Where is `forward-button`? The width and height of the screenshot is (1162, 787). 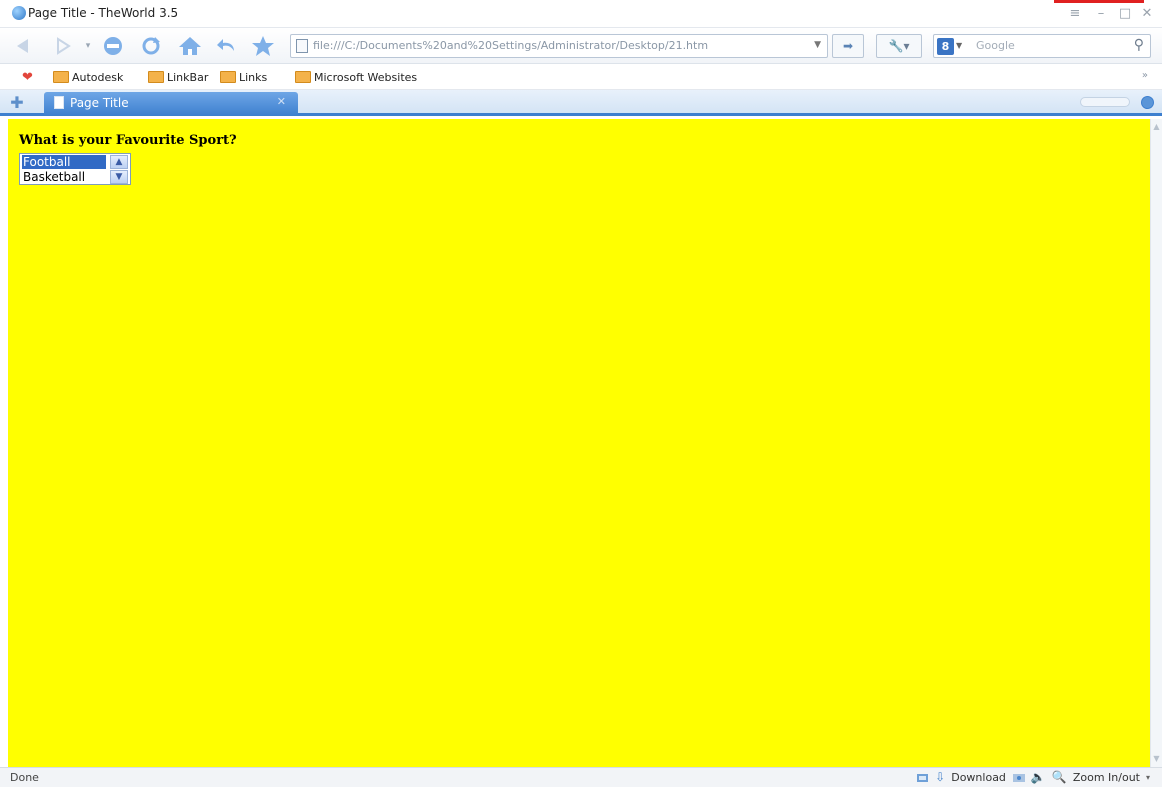 forward-button is located at coordinates (63, 46).